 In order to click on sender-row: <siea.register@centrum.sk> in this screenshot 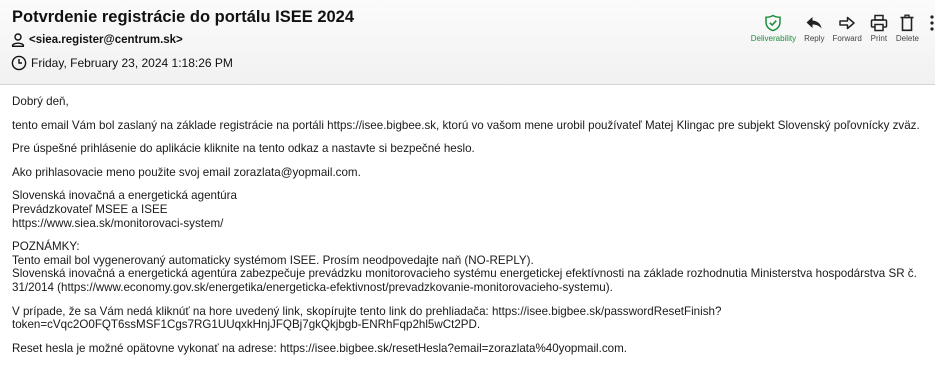, I will do `click(97, 40)`.